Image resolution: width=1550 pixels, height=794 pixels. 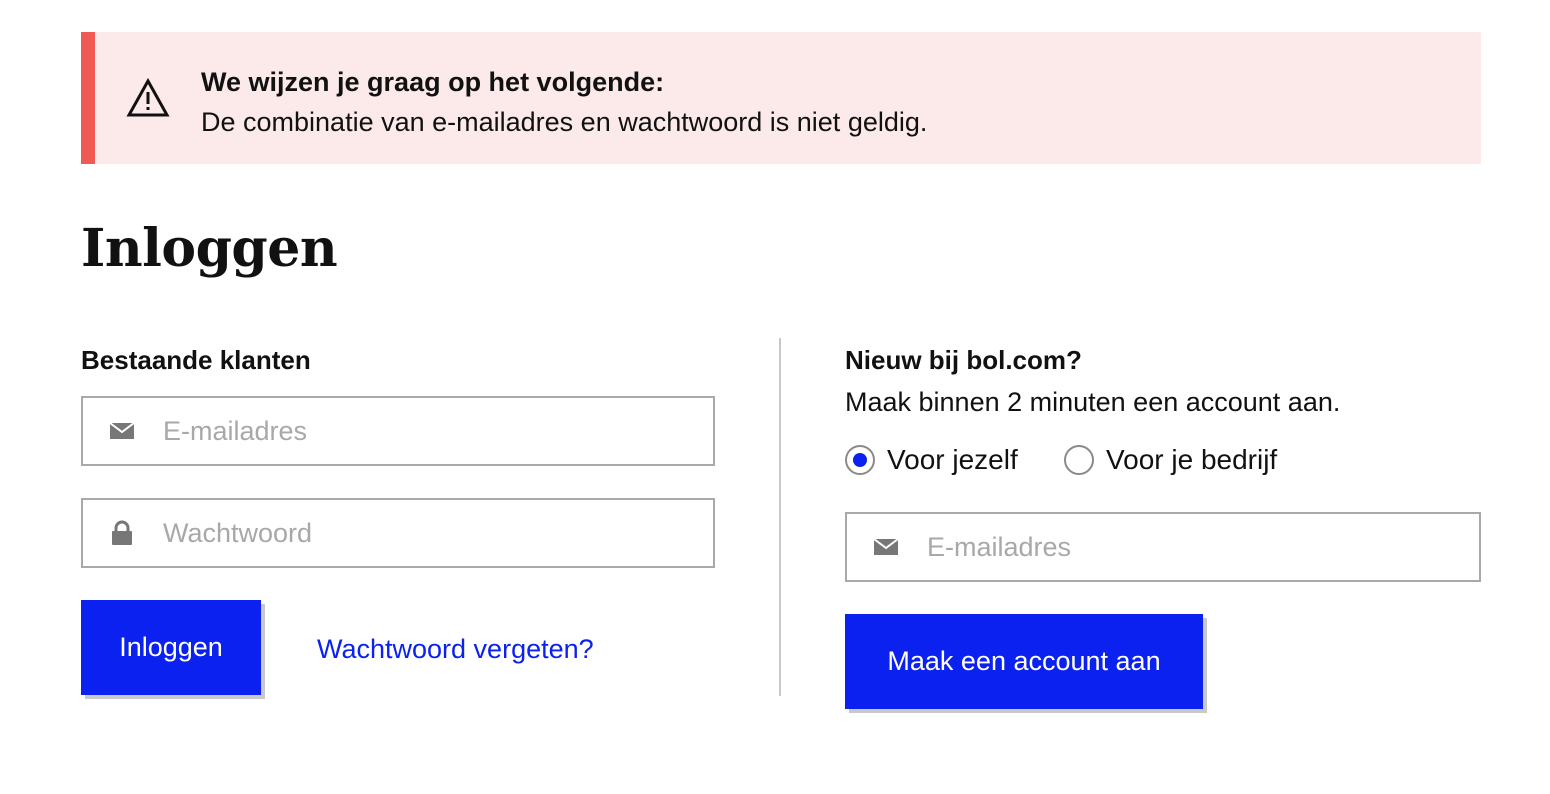 What do you see at coordinates (148, 97) in the screenshot?
I see `warning-icon` at bounding box center [148, 97].